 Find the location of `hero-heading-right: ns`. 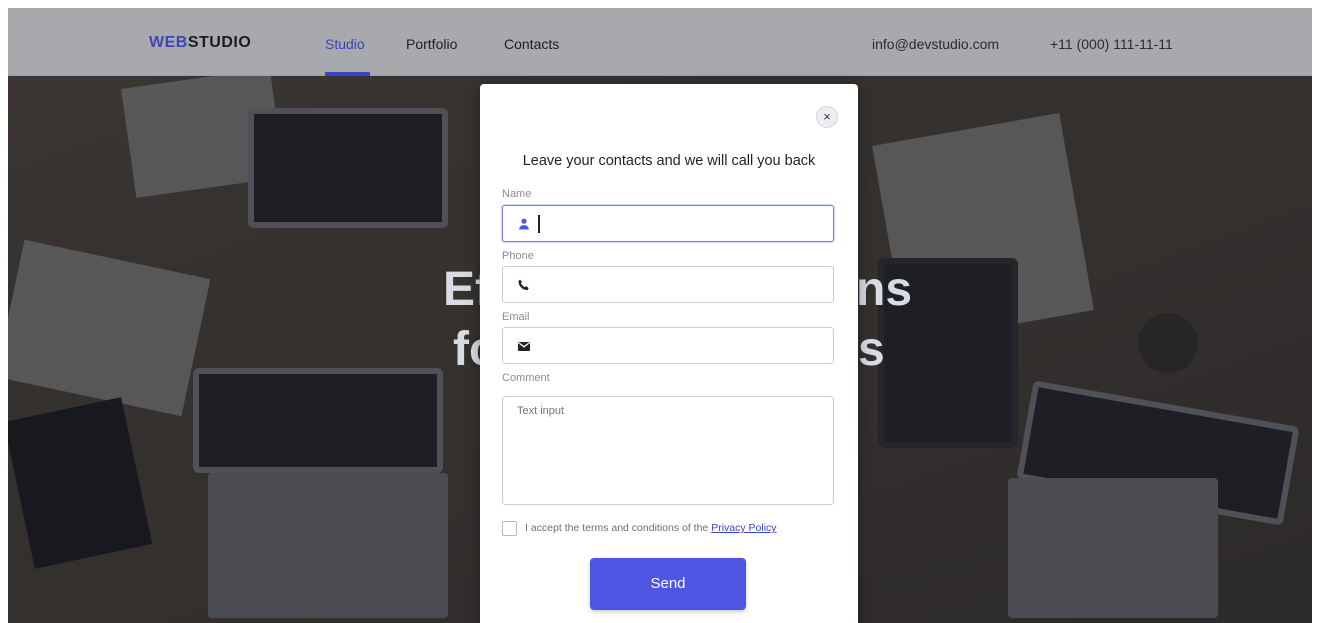

hero-heading-right: ns is located at coordinates (884, 289).